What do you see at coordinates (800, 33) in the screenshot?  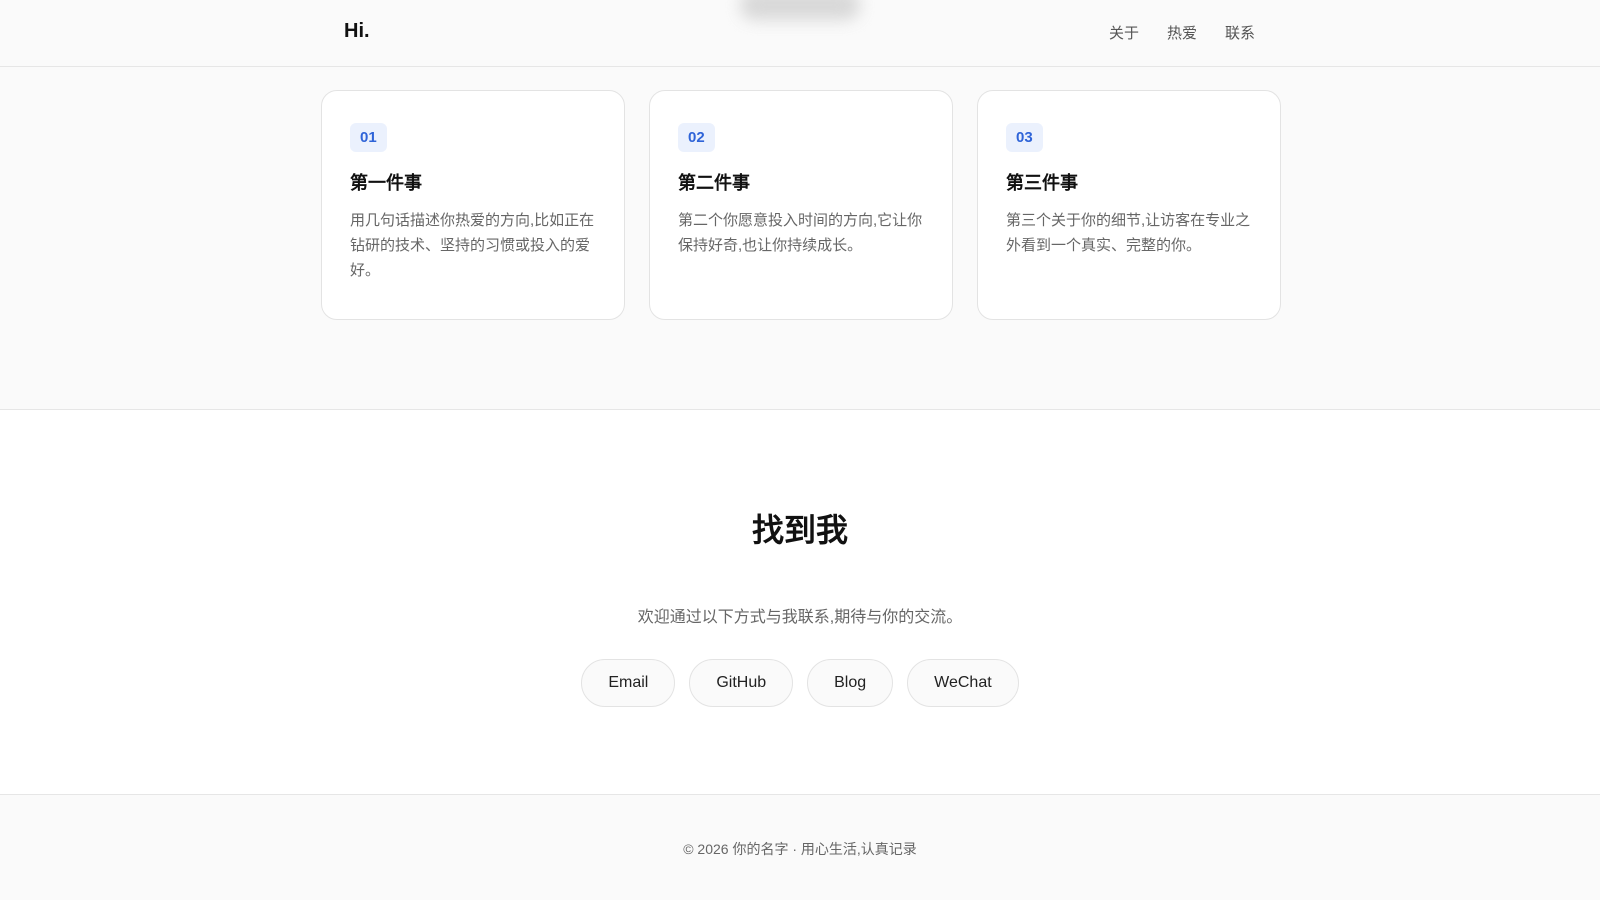 I see `top-nav: Hi. 关于 热爱 联系` at bounding box center [800, 33].